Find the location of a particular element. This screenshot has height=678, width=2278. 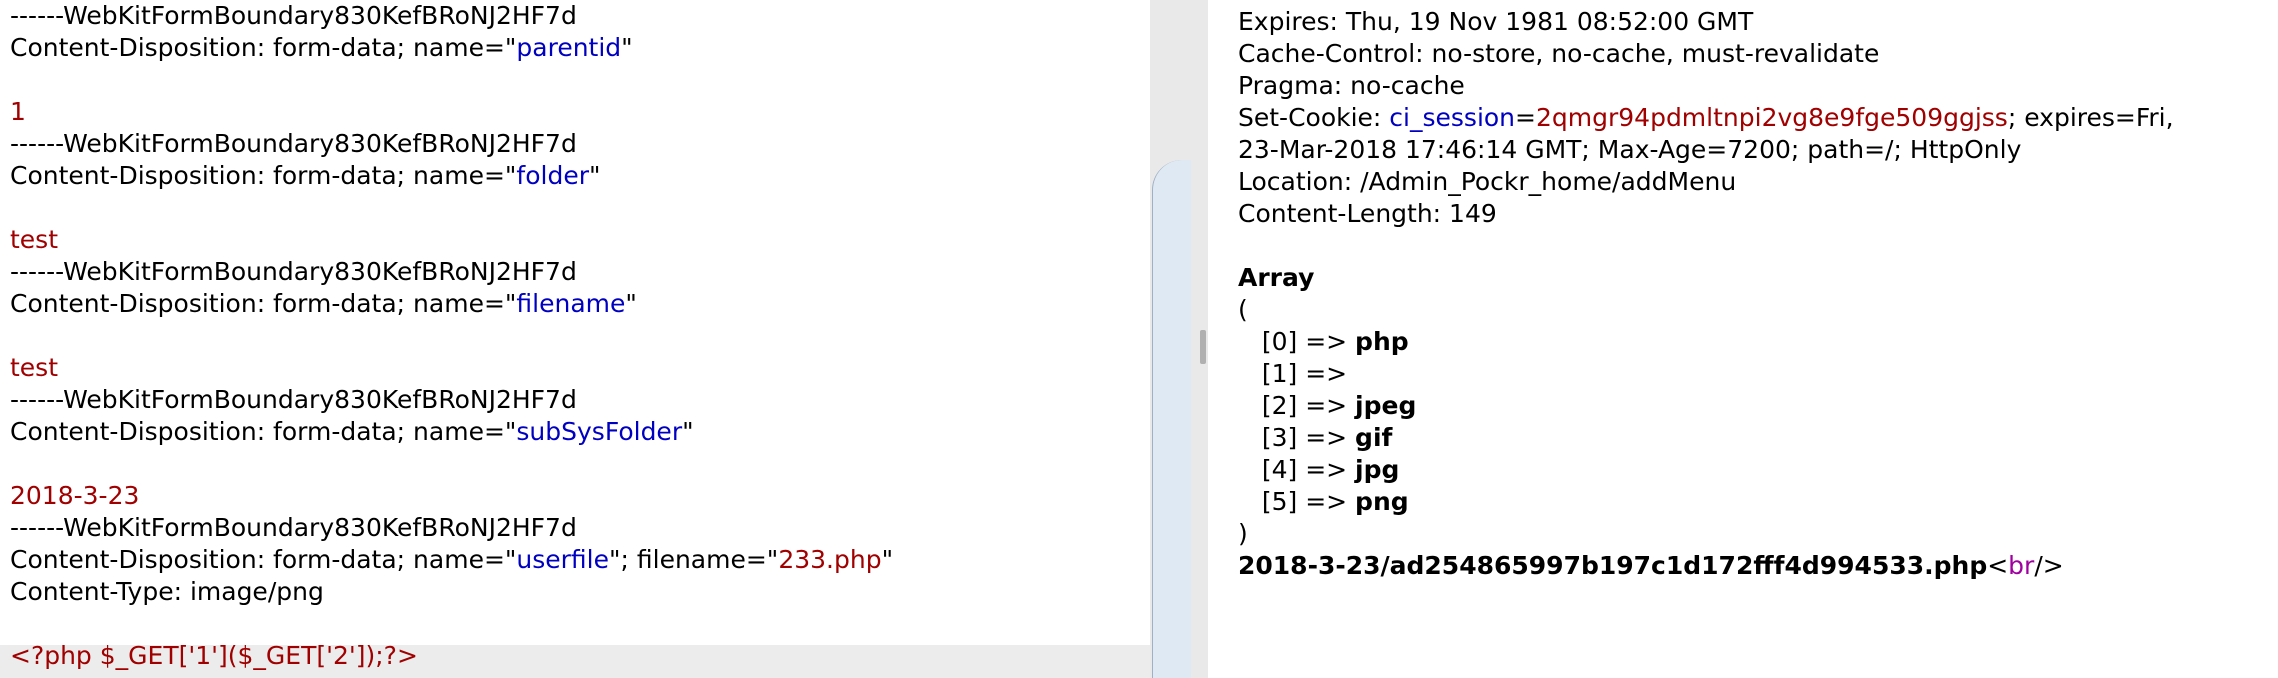

response-token: 2qmgr94pdmltnpi2vg8e9fge509ggjss is located at coordinates (1771, 117).